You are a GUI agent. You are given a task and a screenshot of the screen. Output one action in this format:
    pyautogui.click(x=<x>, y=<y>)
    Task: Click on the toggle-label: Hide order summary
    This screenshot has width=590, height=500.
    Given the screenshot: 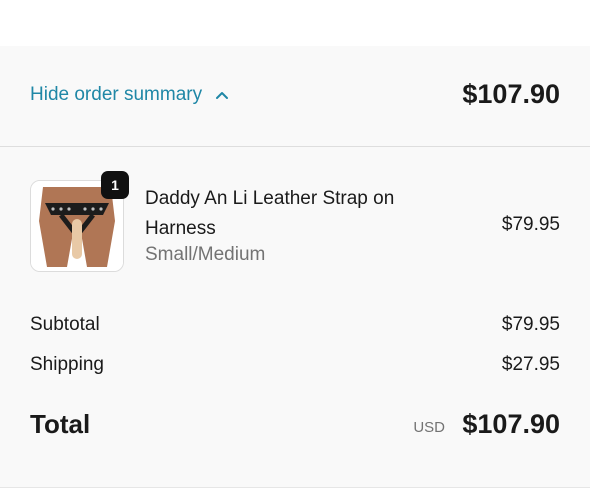 What is the action you would take?
    pyautogui.click(x=116, y=94)
    